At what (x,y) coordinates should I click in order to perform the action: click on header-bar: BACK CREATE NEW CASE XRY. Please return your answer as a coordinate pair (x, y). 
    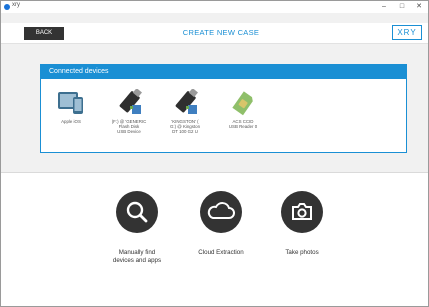
    Looking at the image, I should click on (214, 33).